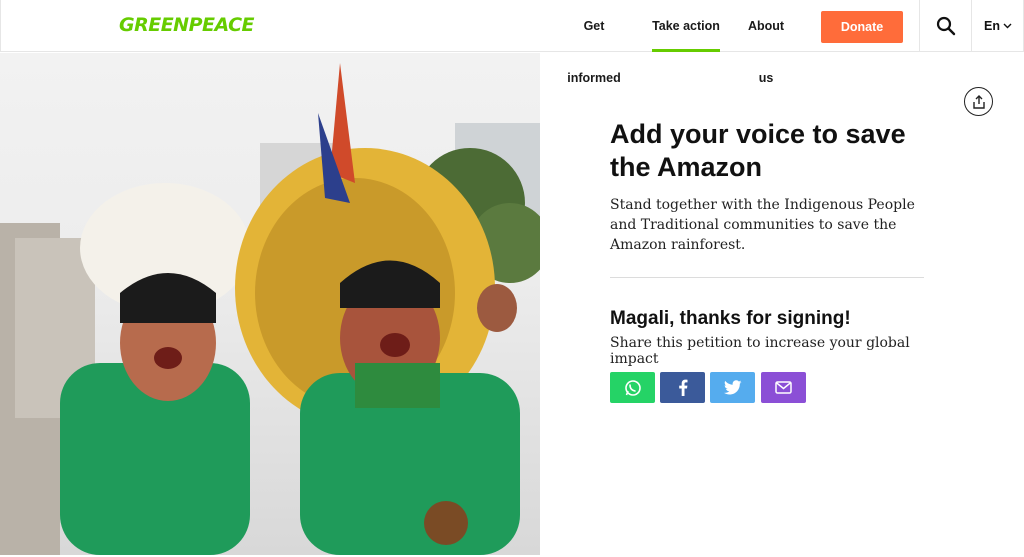  What do you see at coordinates (862, 27) in the screenshot?
I see `donate-button: Donate` at bounding box center [862, 27].